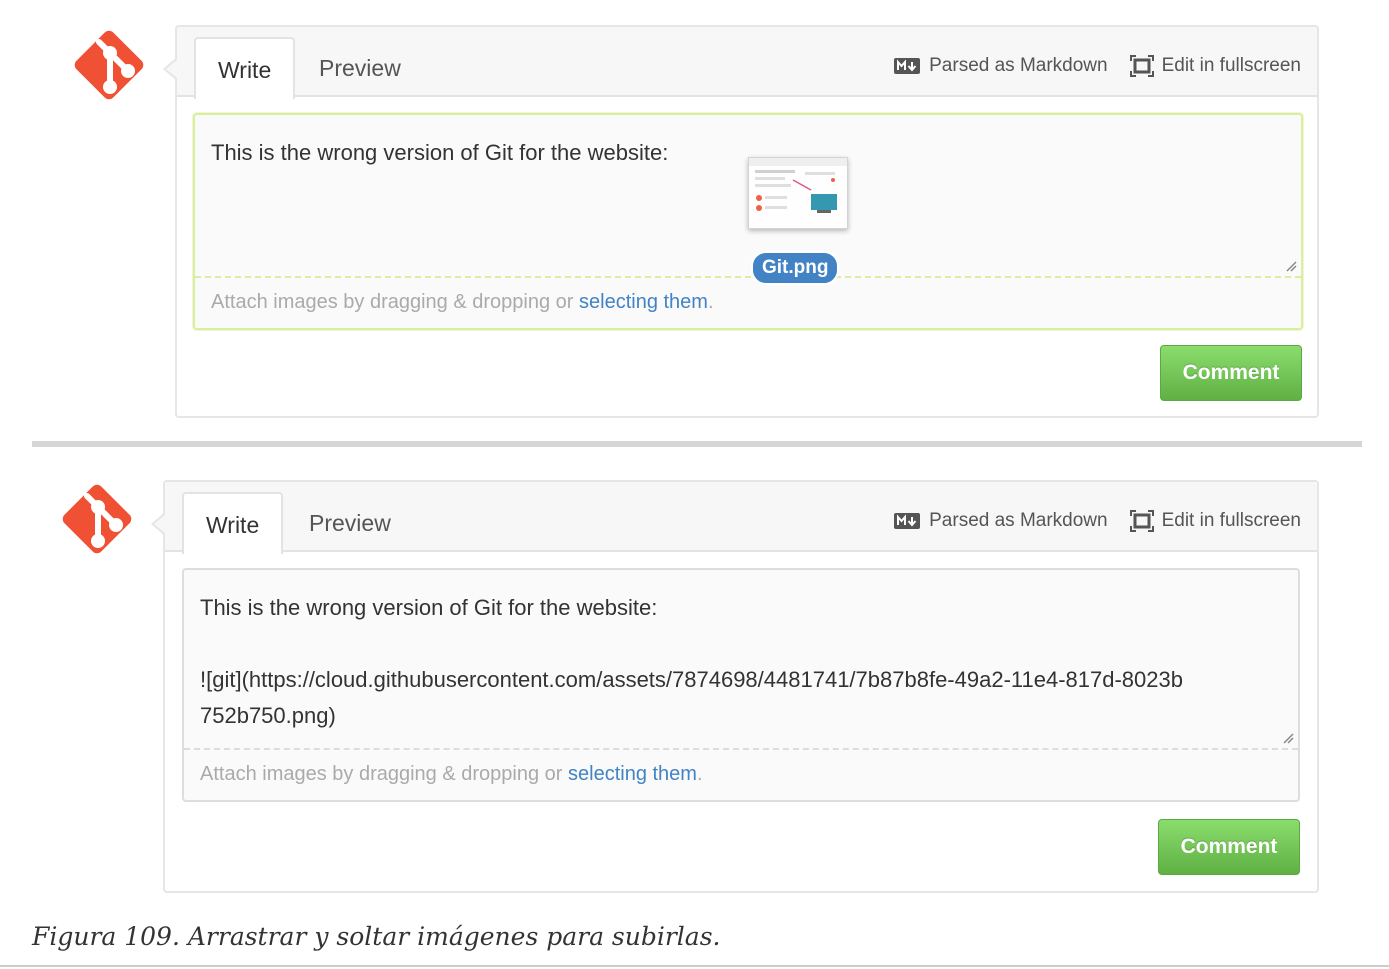  What do you see at coordinates (798, 185) in the screenshot?
I see `screenshot-thumbnail-icon` at bounding box center [798, 185].